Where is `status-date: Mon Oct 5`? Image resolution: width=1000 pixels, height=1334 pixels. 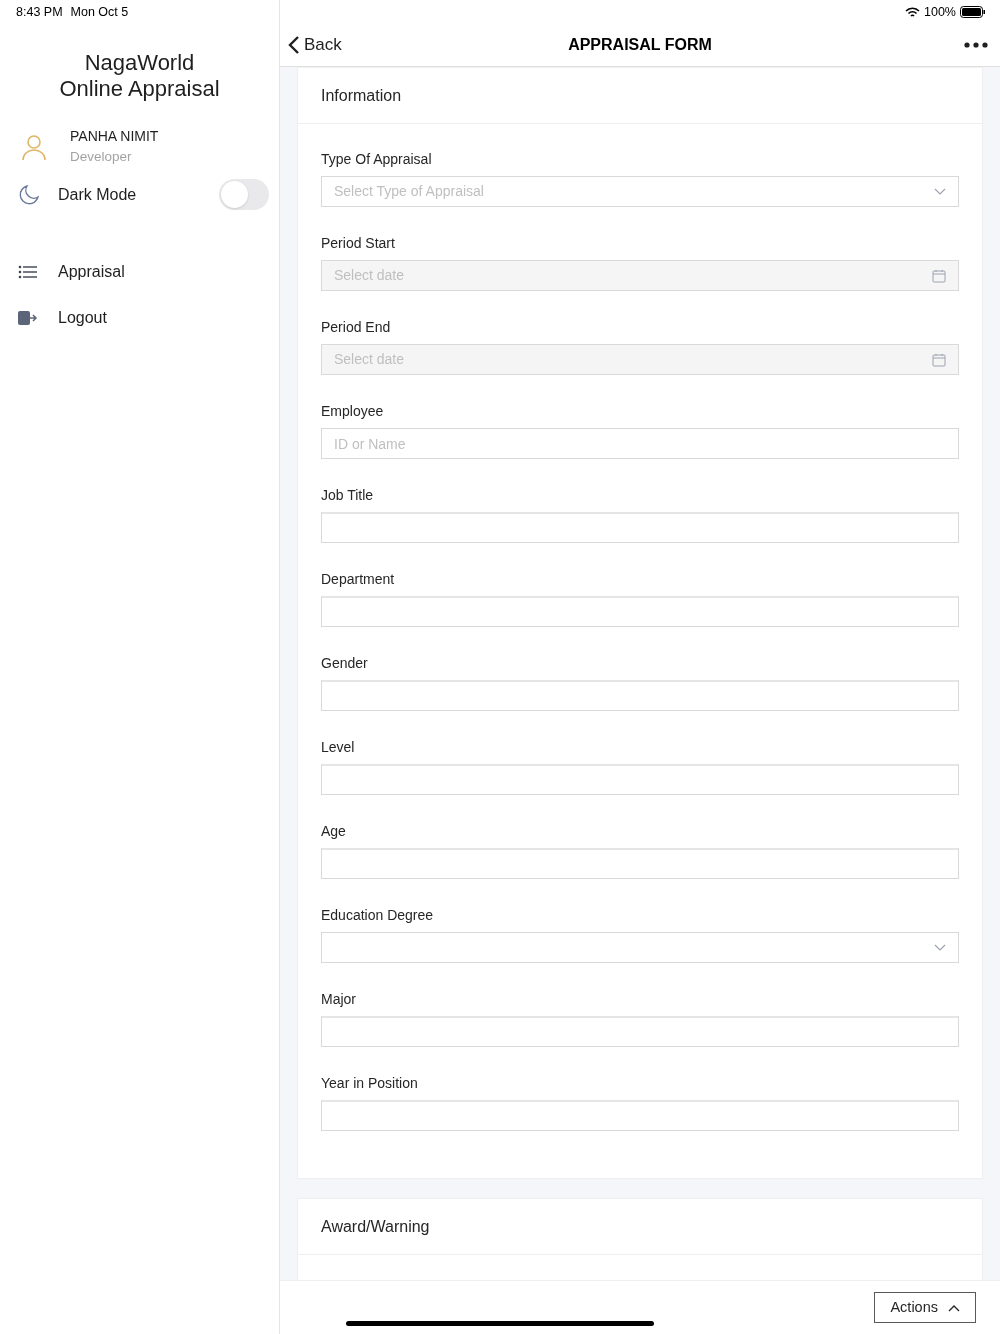
status-date: Mon Oct 5 is located at coordinates (99, 12).